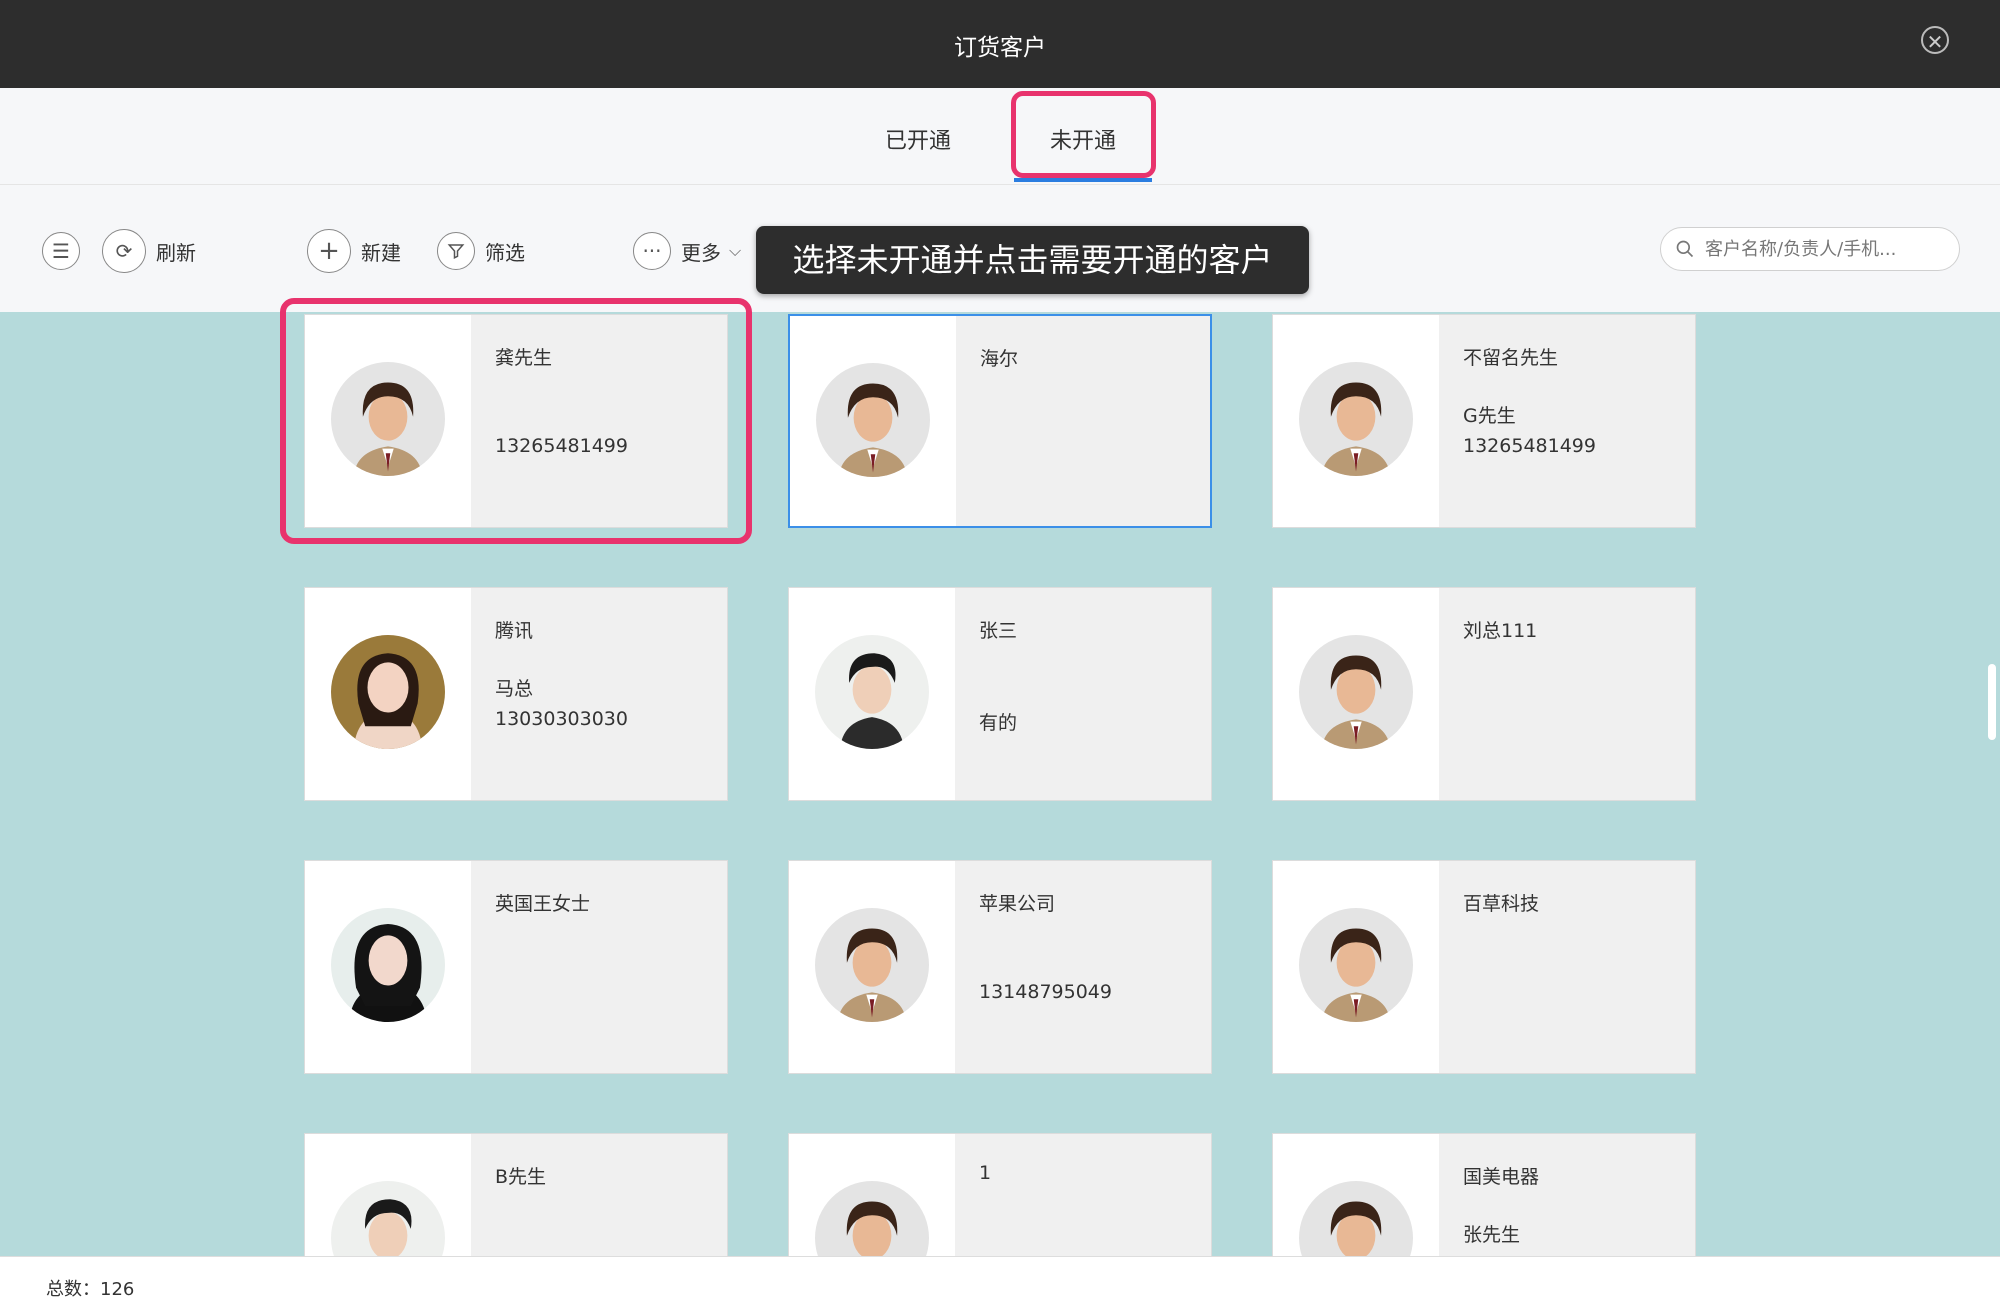 This screenshot has height=1314, width=2000. What do you see at coordinates (124, 251) in the screenshot?
I see `refresh-icon: ⟳` at bounding box center [124, 251].